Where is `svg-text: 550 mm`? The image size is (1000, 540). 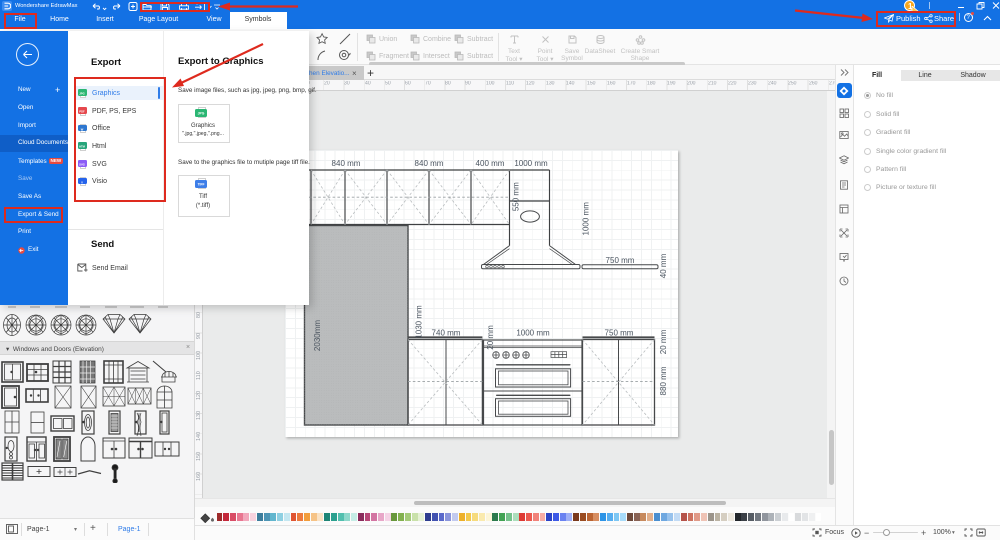
svg-text: 550 mm is located at coordinates (516, 196).